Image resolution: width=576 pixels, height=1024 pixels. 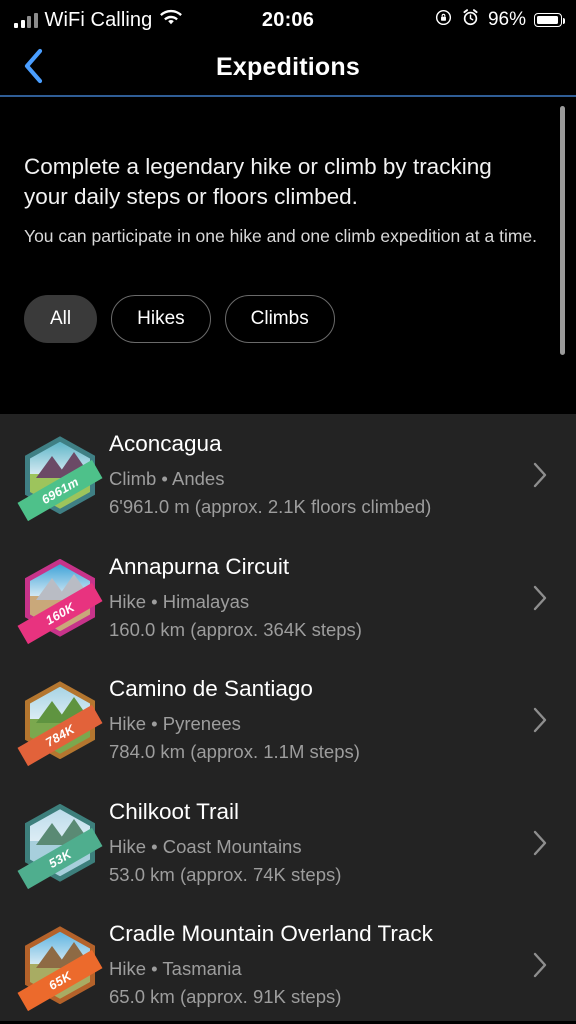 What do you see at coordinates (60, 724) in the screenshot?
I see `expedition-badge: 784K` at bounding box center [60, 724].